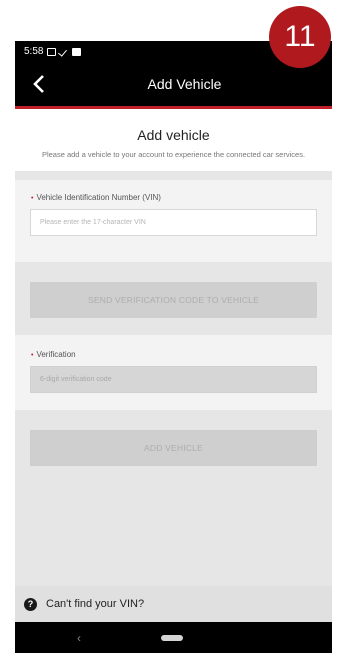 The image size is (338, 659). What do you see at coordinates (173, 354) in the screenshot?
I see `verification-label: • Verification` at bounding box center [173, 354].